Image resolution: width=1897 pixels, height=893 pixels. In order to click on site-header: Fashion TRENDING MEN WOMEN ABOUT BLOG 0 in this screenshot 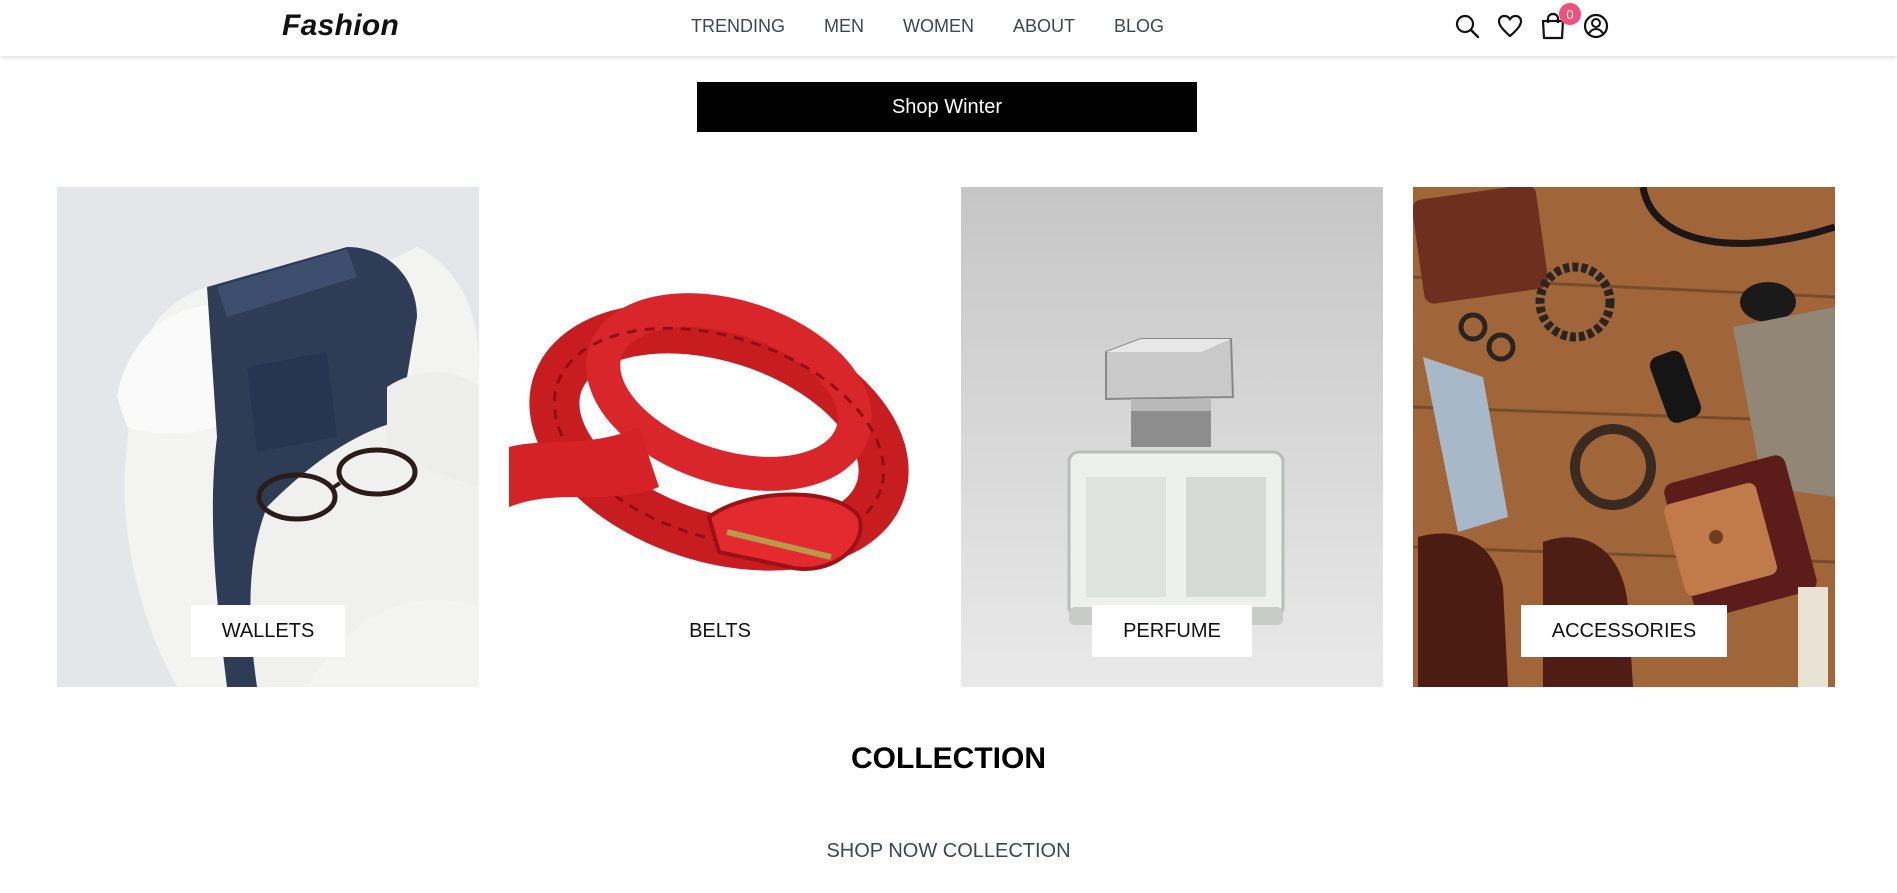, I will do `click(948, 28)`.